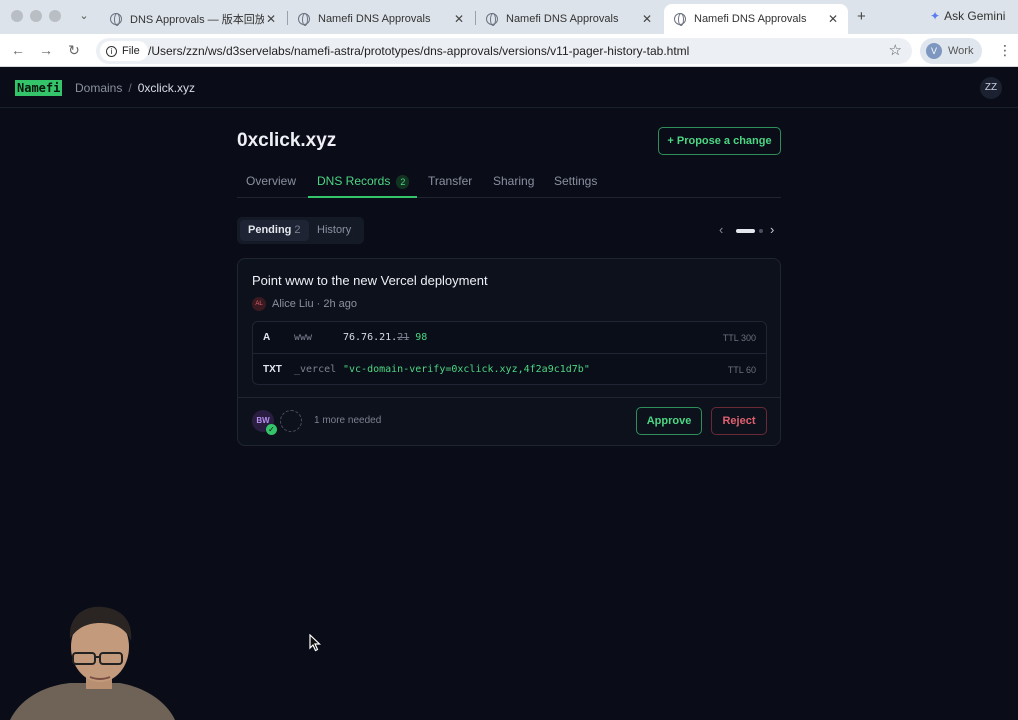 The height and width of the screenshot is (720, 1018). I want to click on window-zoom-button, so click(55, 16).